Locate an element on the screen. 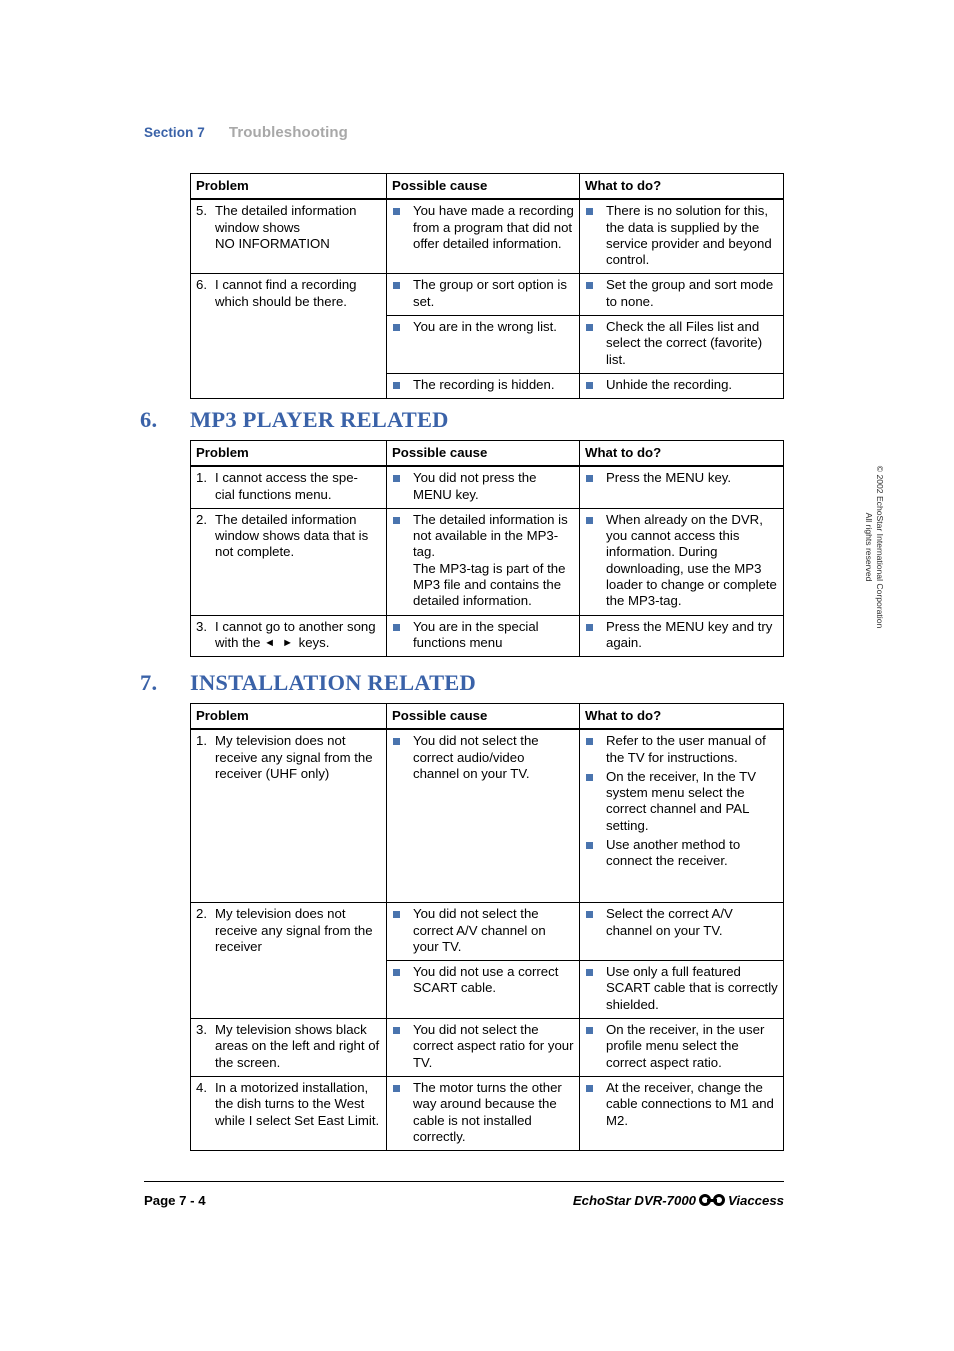 Image resolution: width=954 pixels, height=1351 pixels. running-head-chapter: Troubleshooting is located at coordinates (288, 132).